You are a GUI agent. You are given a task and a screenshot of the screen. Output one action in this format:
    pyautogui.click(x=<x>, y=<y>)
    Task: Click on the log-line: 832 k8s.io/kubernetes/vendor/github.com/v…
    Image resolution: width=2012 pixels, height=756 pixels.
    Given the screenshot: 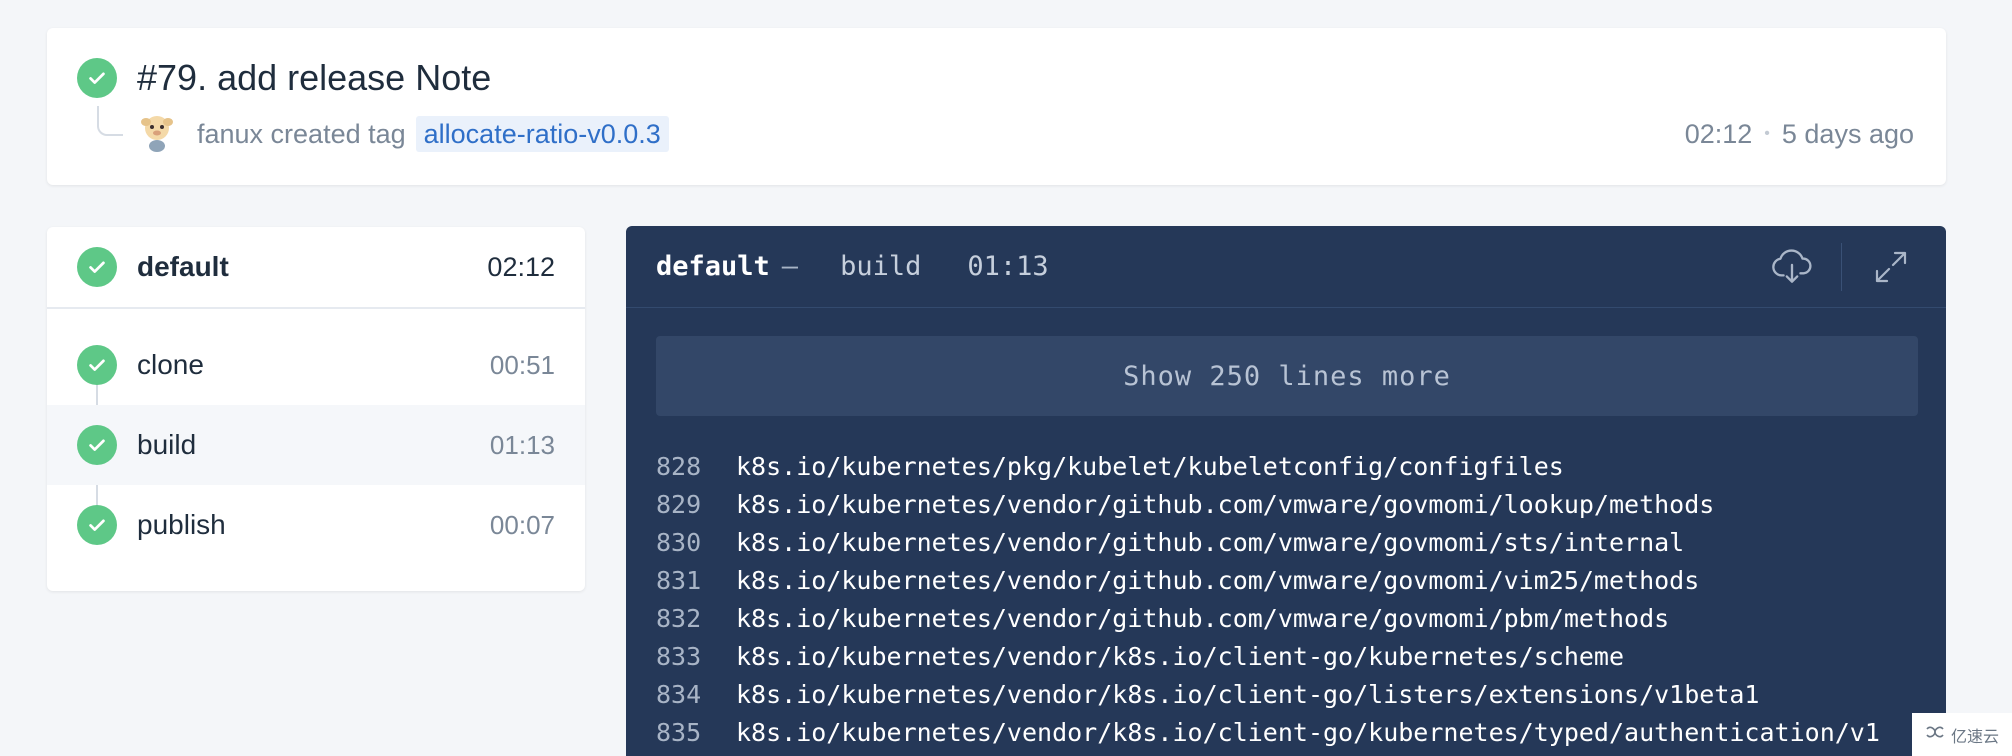 What is the action you would take?
    pyautogui.click(x=1268, y=618)
    